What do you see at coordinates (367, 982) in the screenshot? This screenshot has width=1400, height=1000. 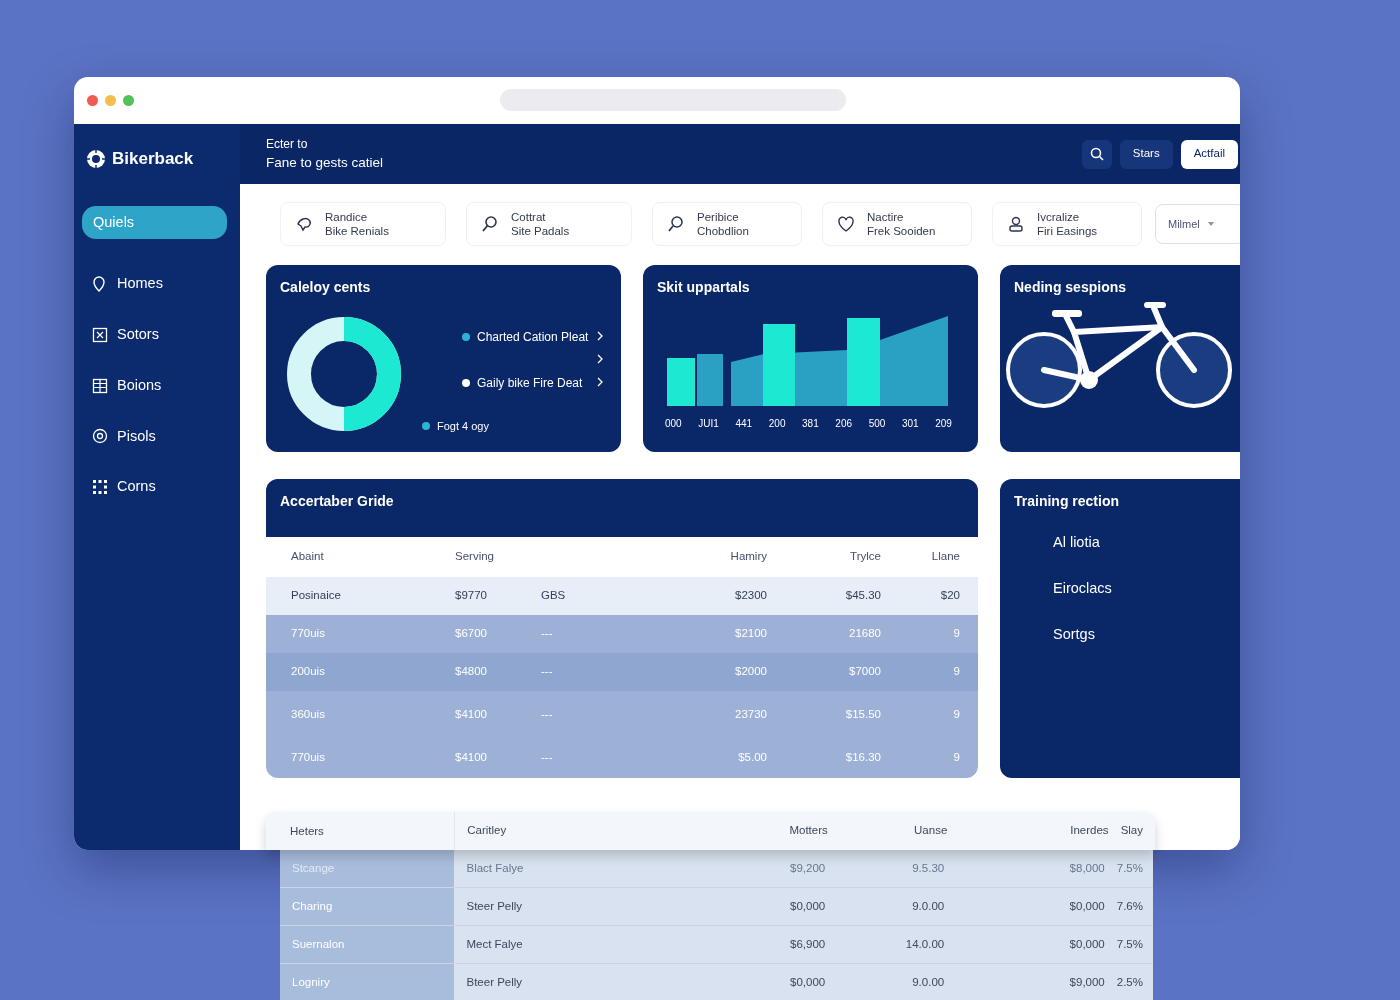 I see `table-cell: Logniry` at bounding box center [367, 982].